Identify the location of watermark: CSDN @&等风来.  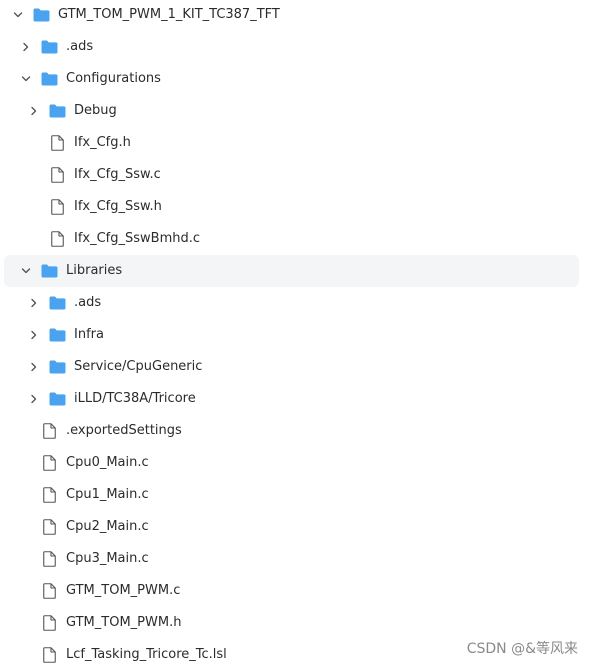
(522, 649).